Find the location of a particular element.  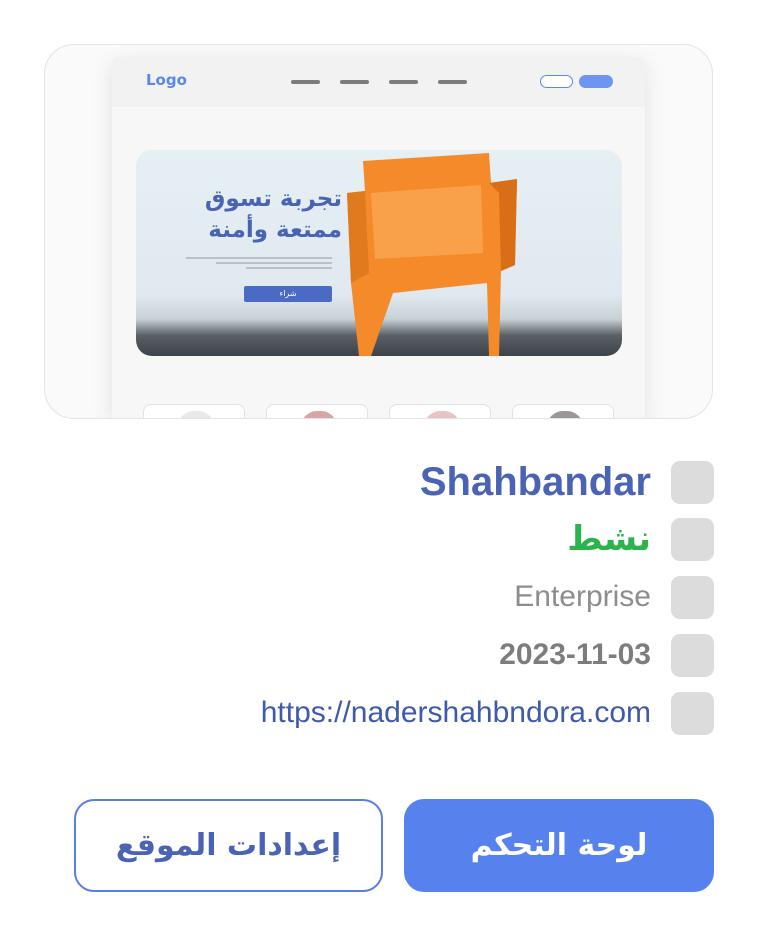

site-name: Shahbandar is located at coordinates (535, 481).